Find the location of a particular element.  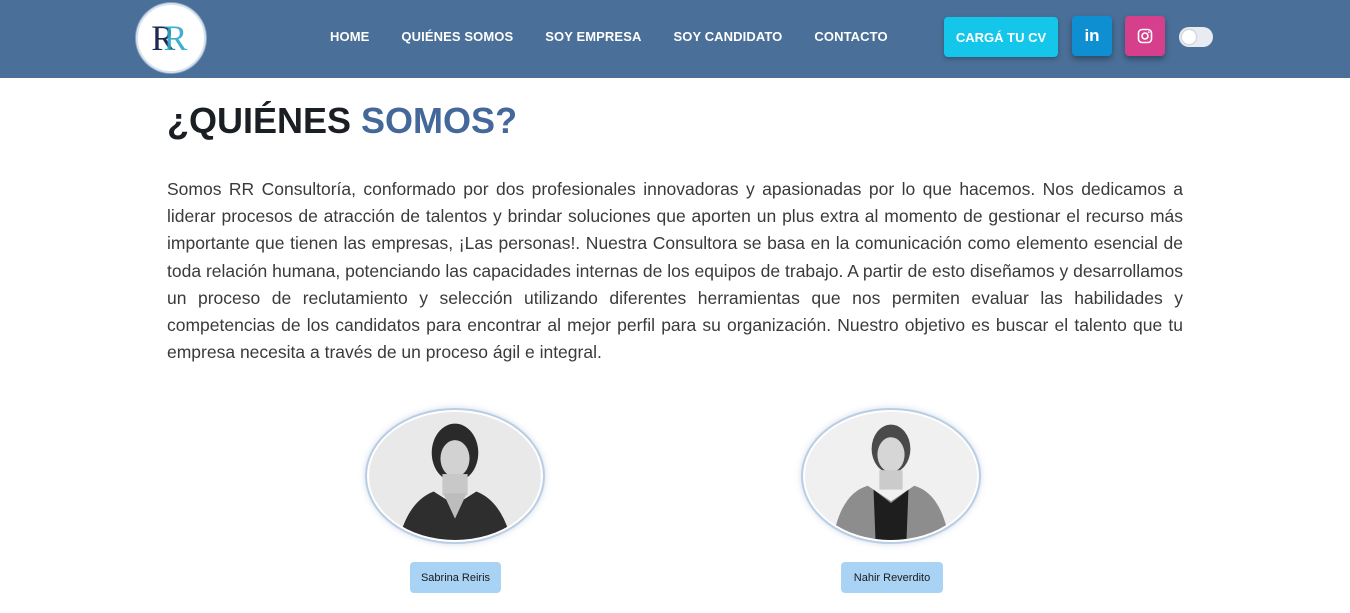

instagram-icon is located at coordinates (1145, 36).